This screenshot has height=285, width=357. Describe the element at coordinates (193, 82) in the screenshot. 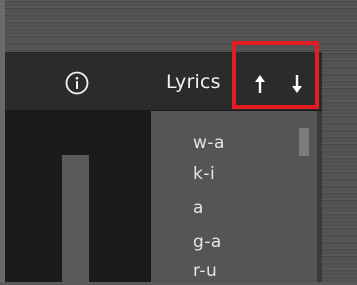

I see `lyrics-label: Lyrics` at that location.